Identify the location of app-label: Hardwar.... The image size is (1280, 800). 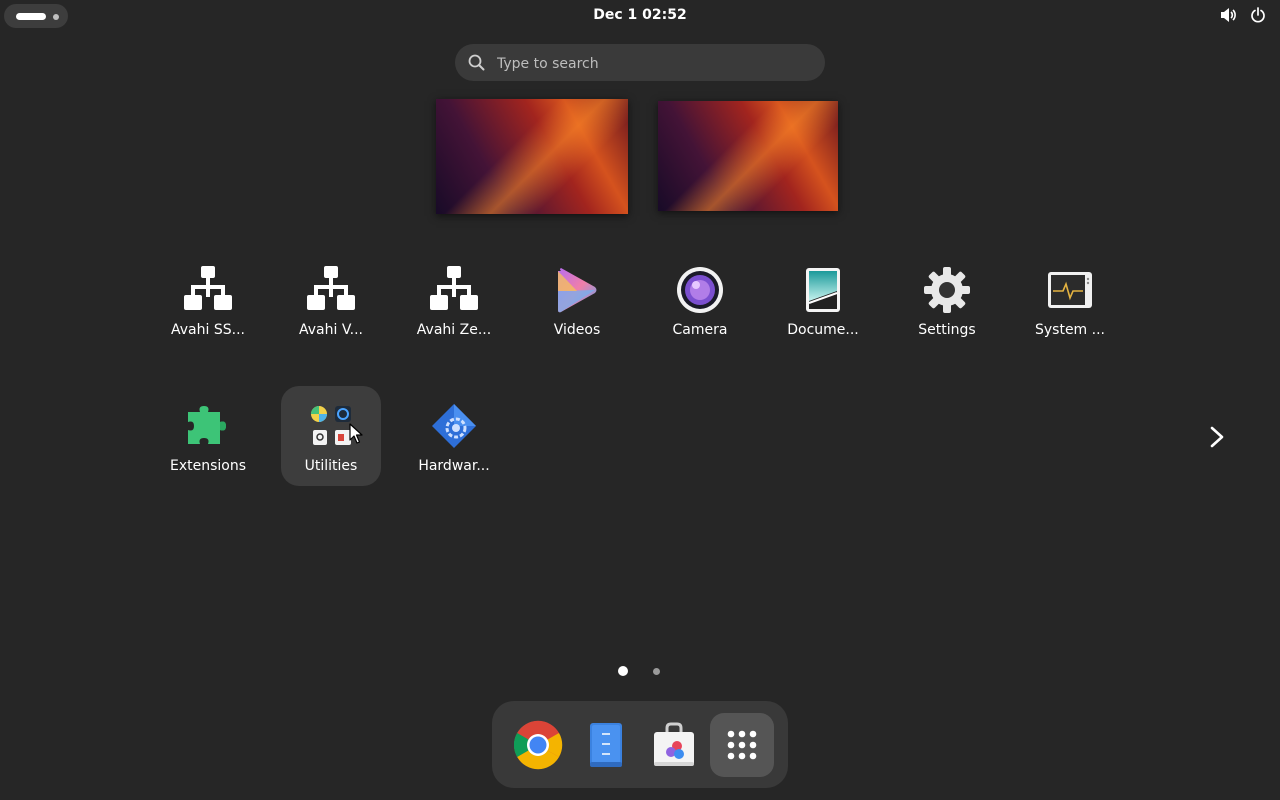
(454, 466).